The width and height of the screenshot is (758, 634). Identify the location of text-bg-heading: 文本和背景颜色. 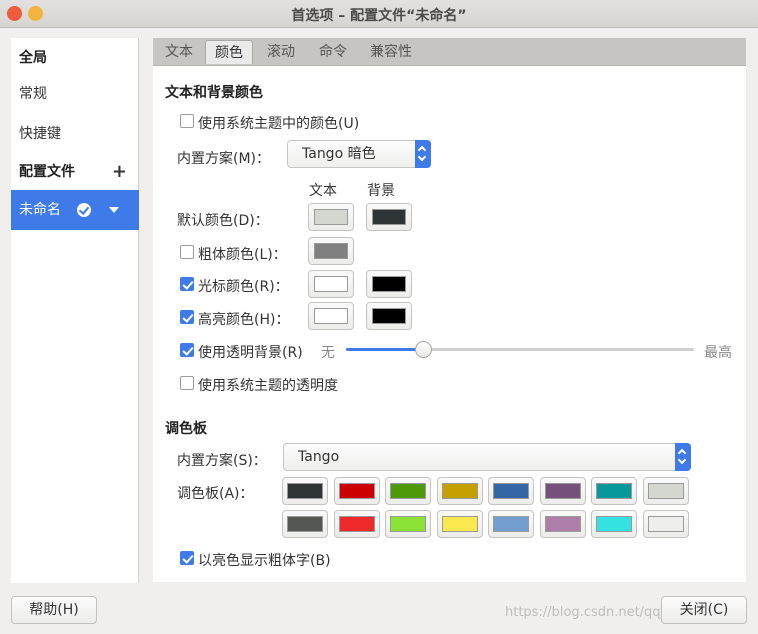
(214, 93).